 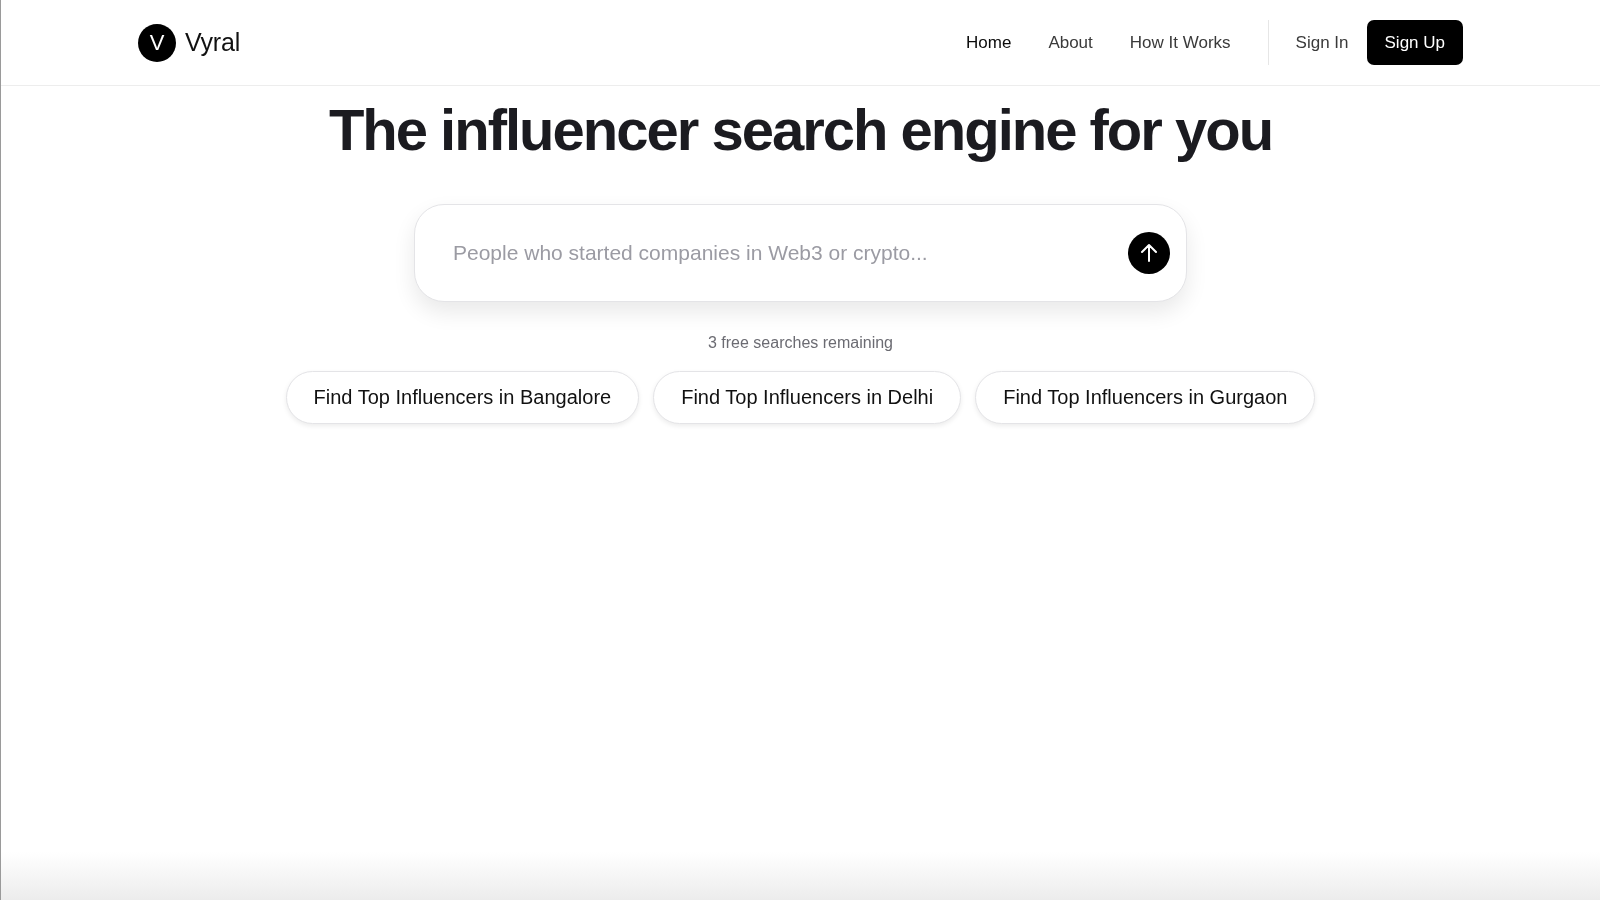 I want to click on suggestion-chip: Find Top Influencers in Gurgaon, so click(x=1145, y=397).